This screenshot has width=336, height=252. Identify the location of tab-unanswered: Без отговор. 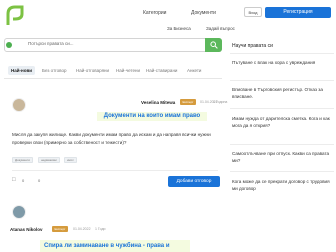
(54, 70).